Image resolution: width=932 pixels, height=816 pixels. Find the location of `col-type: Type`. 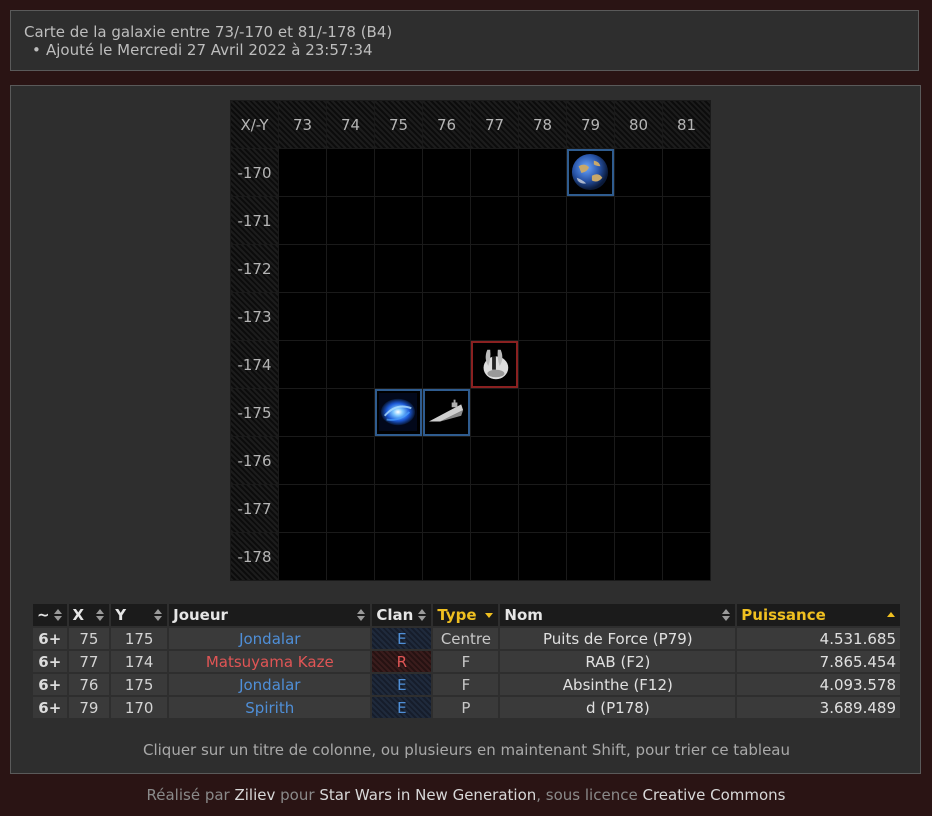

col-type: Type is located at coordinates (466, 615).